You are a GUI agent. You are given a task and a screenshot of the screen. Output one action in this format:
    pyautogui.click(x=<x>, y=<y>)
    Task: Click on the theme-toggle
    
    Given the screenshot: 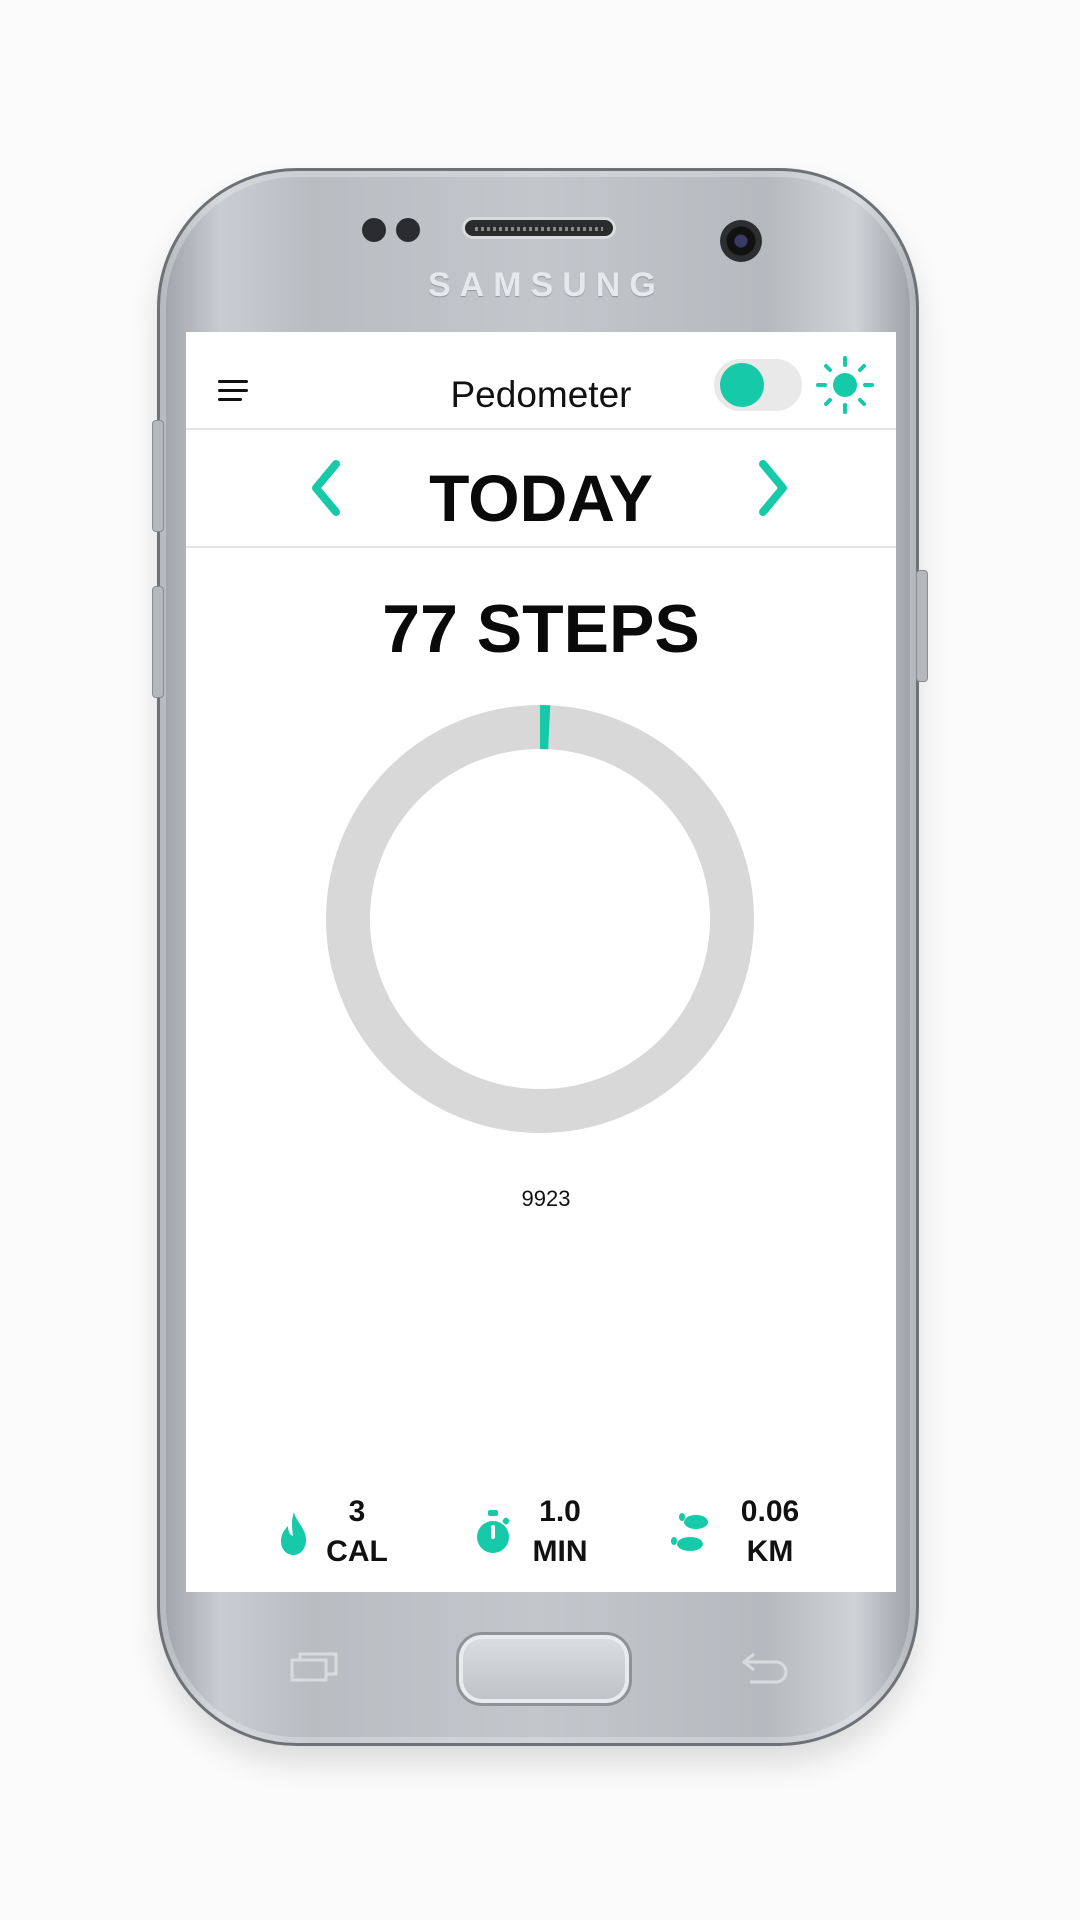 What is the action you would take?
    pyautogui.click(x=758, y=385)
    